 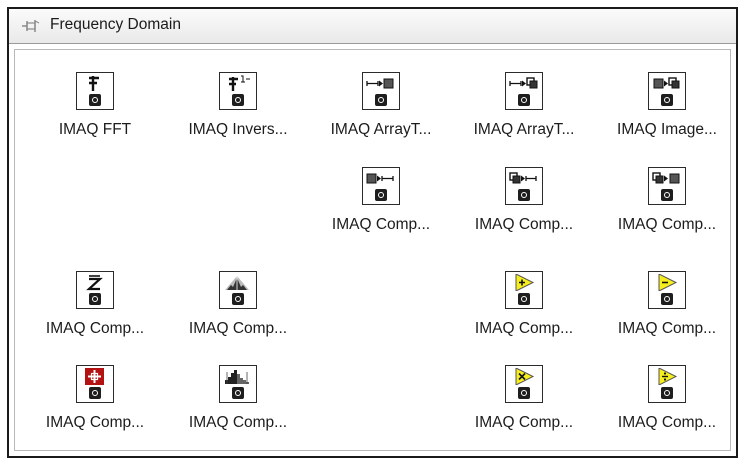 What do you see at coordinates (523, 178) in the screenshot?
I see `complex-plane-to-array-icon` at bounding box center [523, 178].